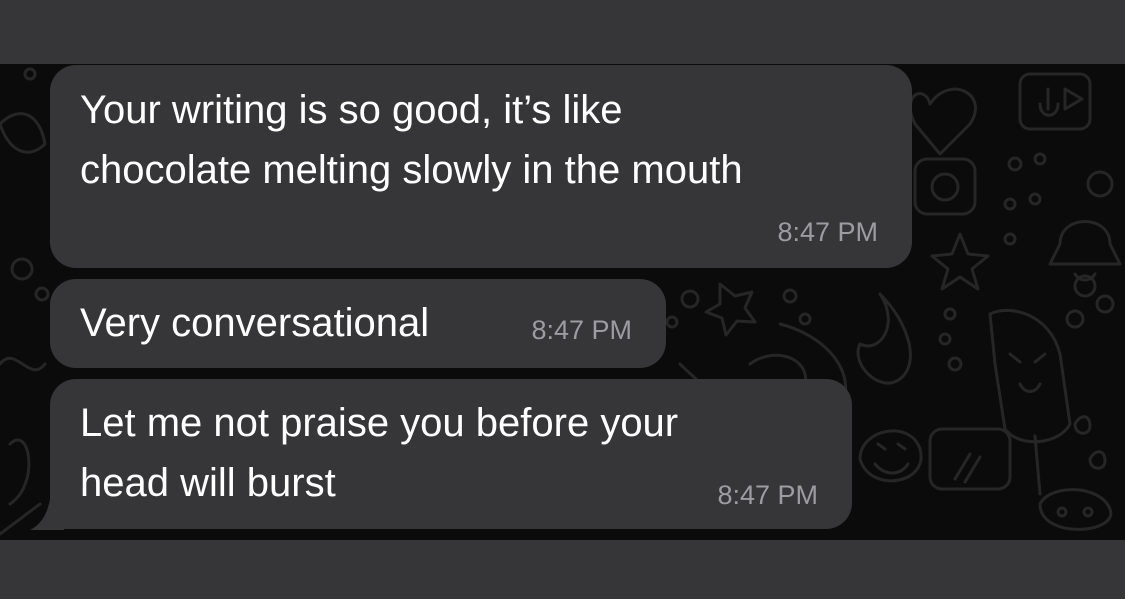 Image resolution: width=1125 pixels, height=599 pixels. What do you see at coordinates (208, 483) in the screenshot?
I see `message-line: head will burst` at bounding box center [208, 483].